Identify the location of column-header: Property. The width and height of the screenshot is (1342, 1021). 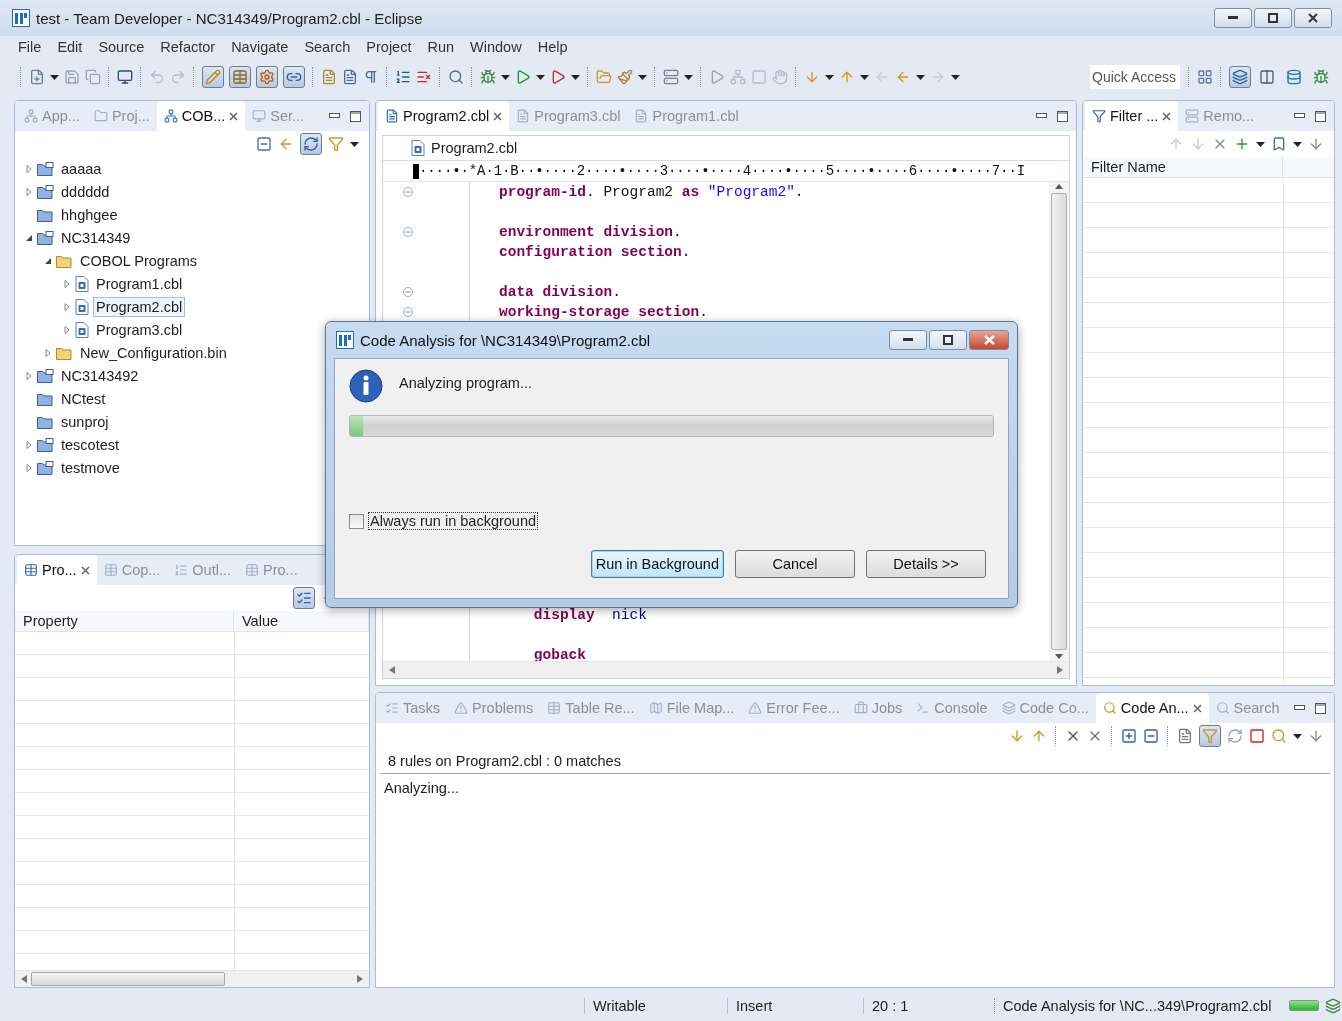
(124, 621).